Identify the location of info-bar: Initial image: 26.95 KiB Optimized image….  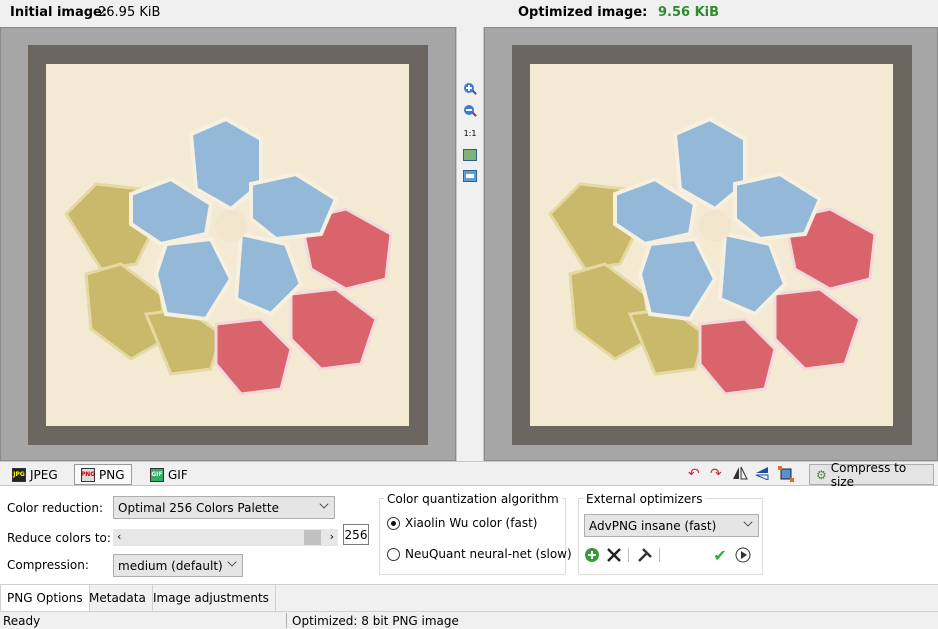
(469, 13).